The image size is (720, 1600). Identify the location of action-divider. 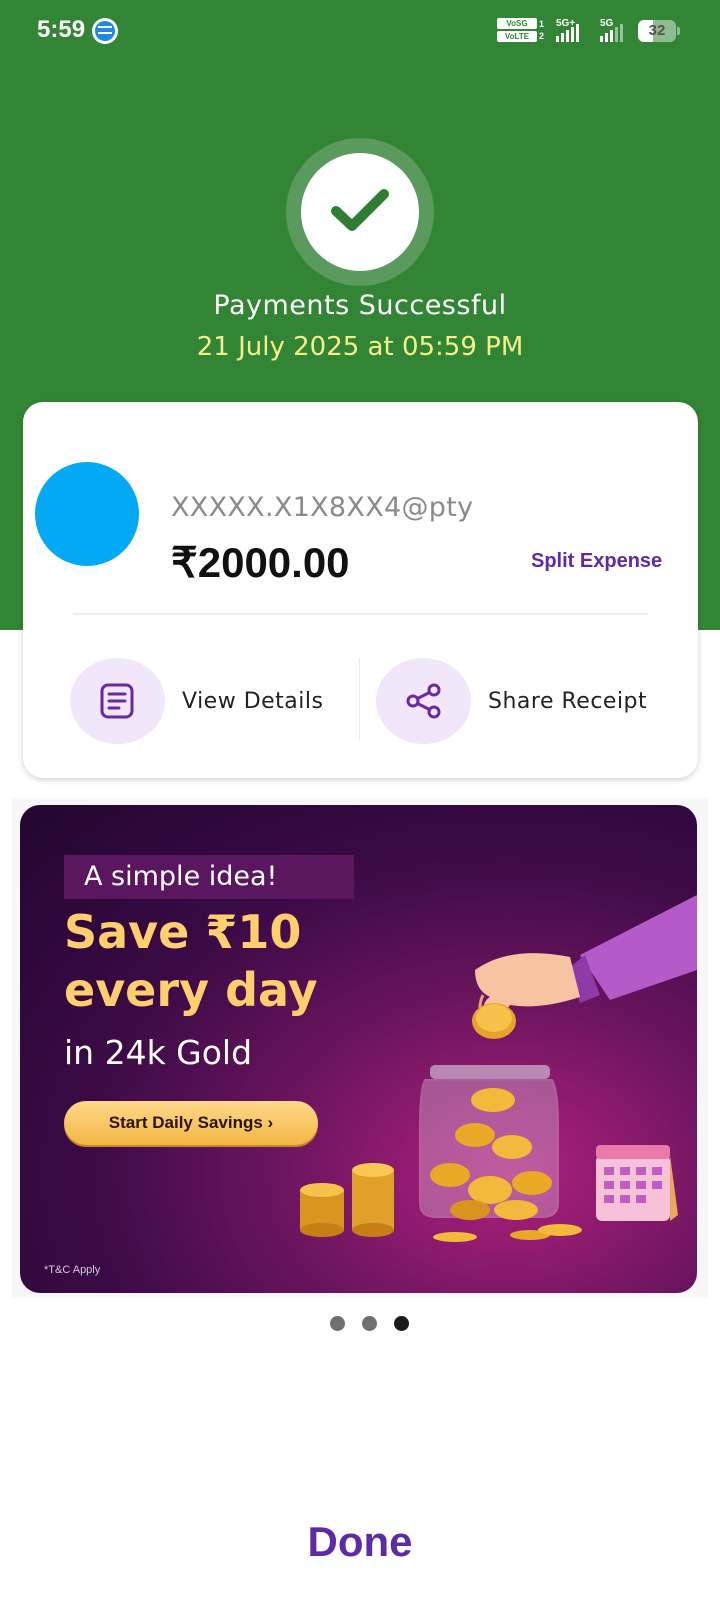
(359, 699).